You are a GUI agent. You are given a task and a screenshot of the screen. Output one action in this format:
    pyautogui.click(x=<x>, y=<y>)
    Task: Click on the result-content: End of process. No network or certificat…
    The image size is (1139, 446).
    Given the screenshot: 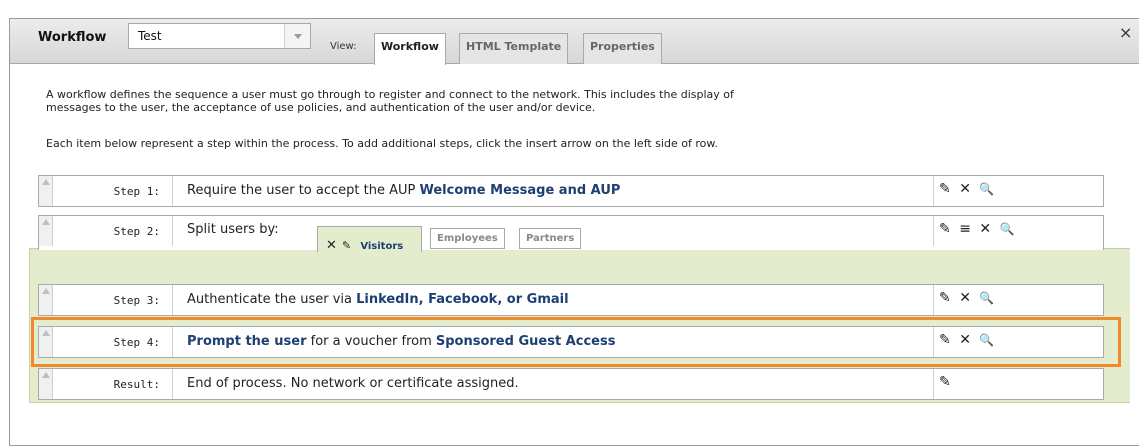 What is the action you would take?
    pyautogui.click(x=353, y=383)
    